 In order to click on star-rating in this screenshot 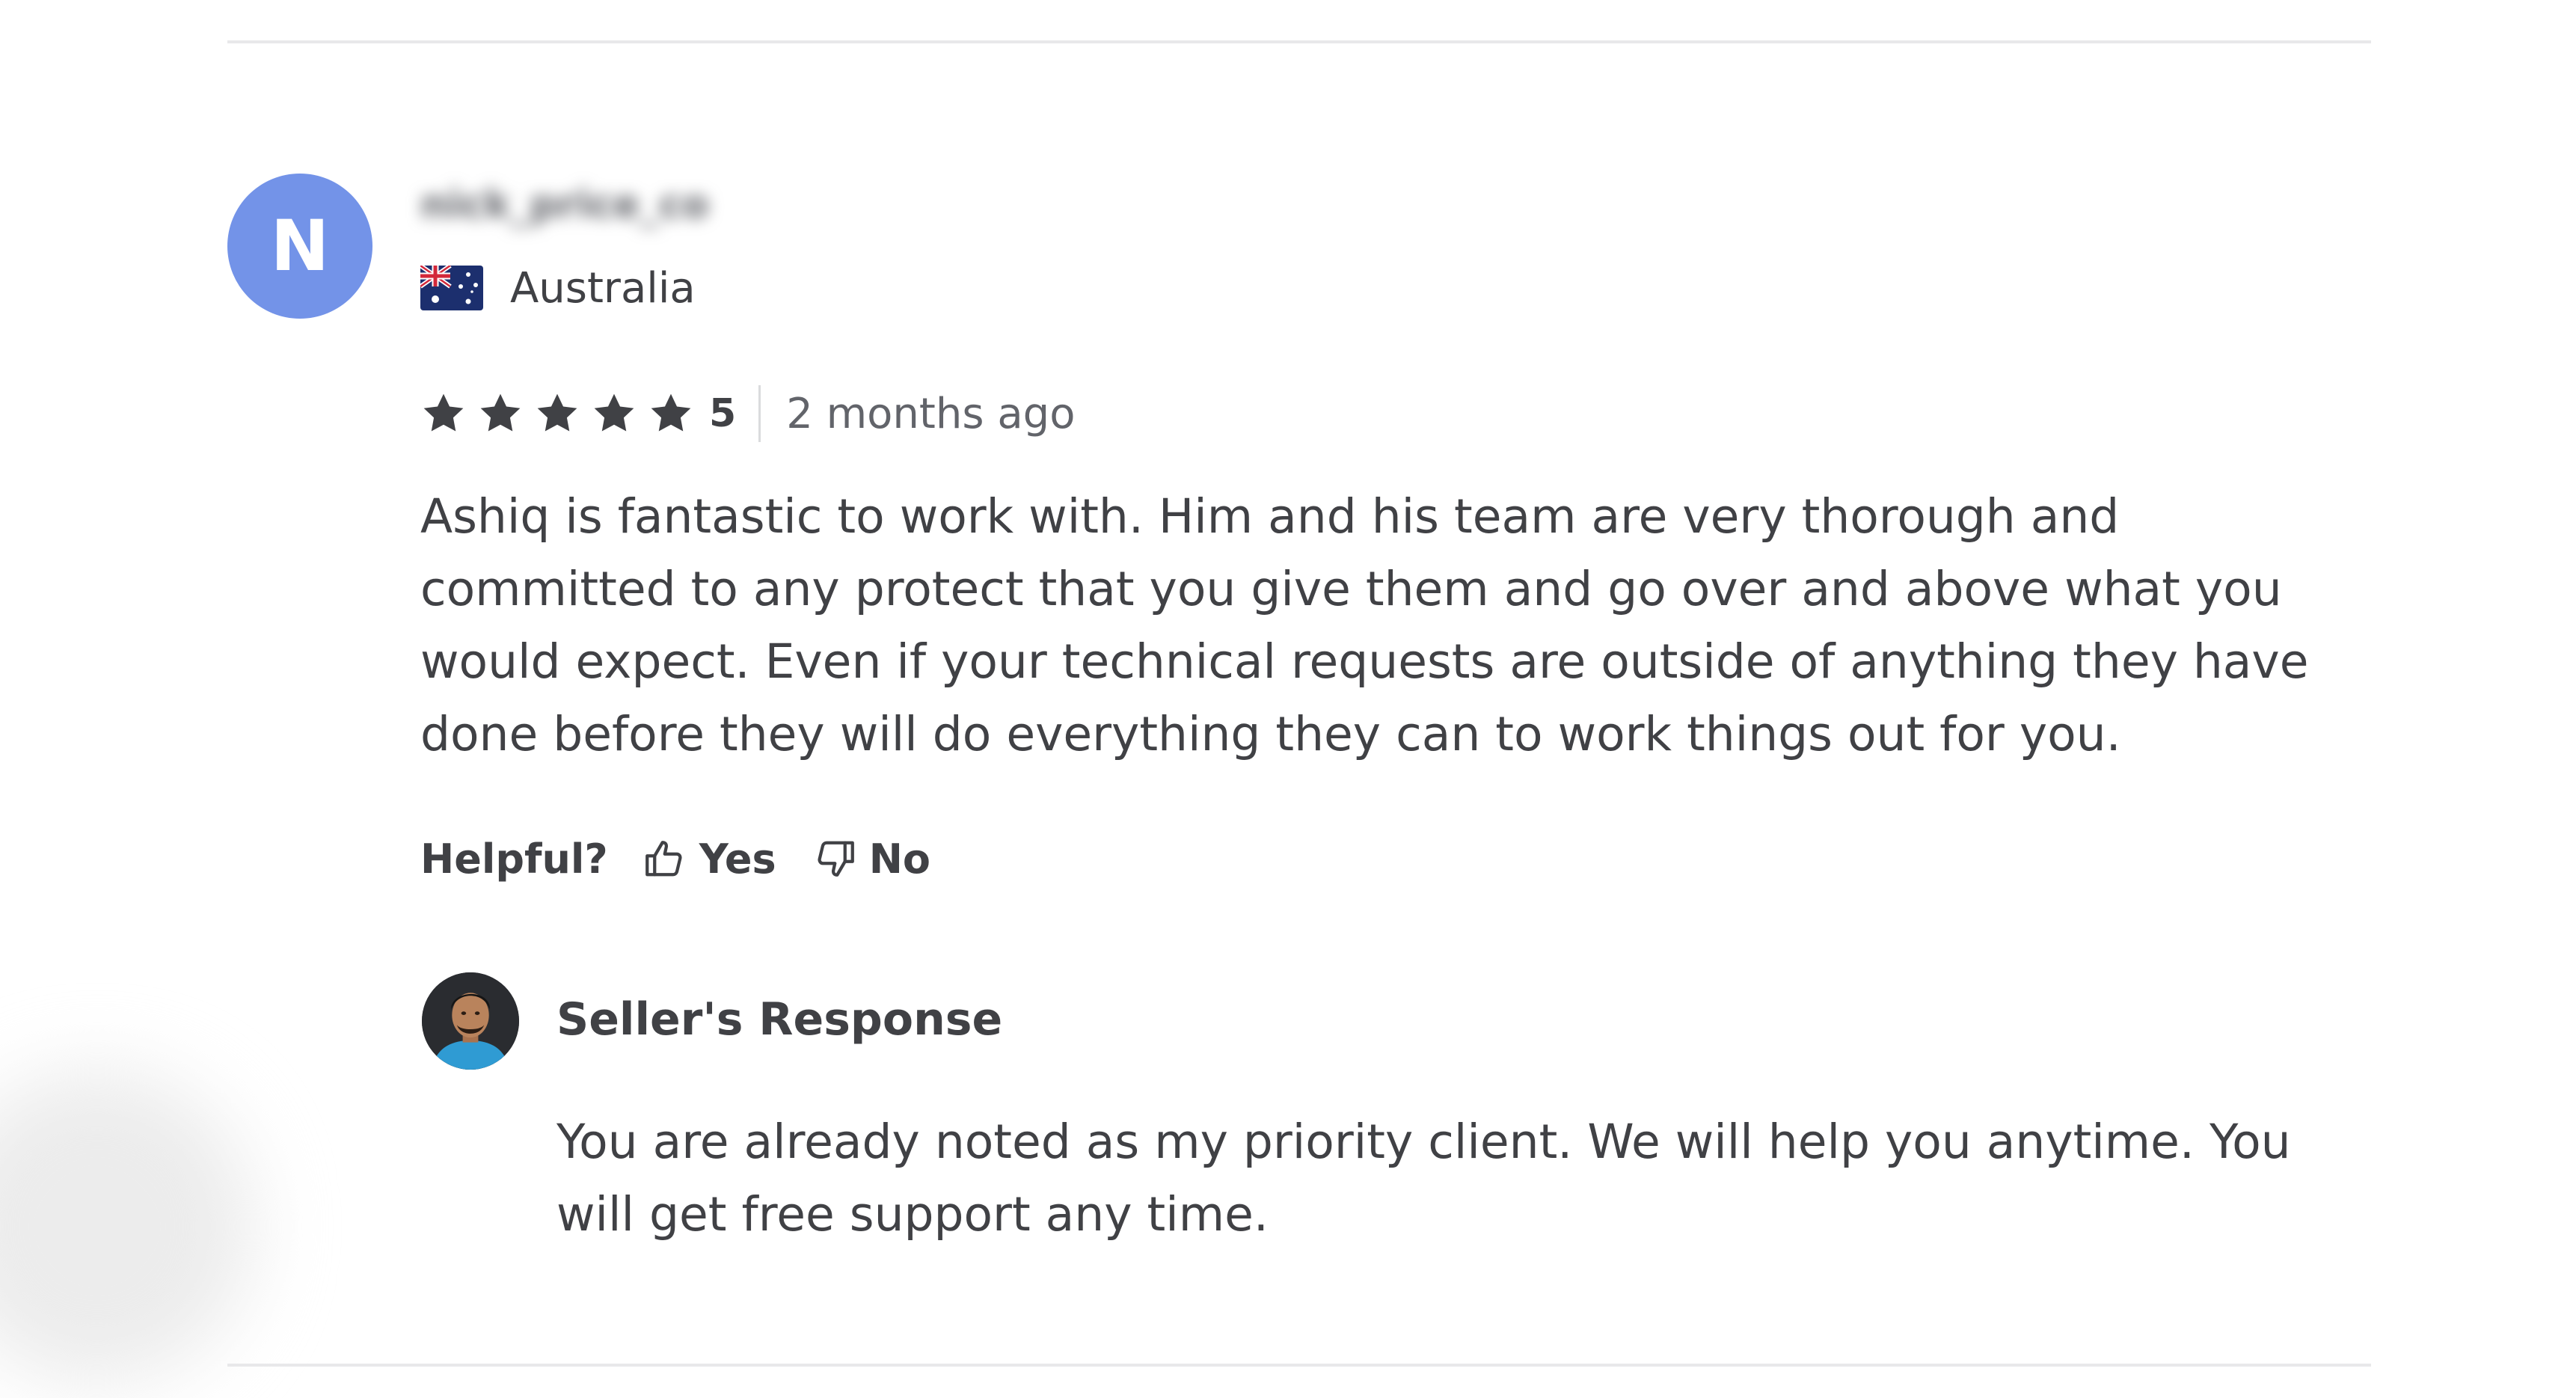, I will do `click(562, 413)`.